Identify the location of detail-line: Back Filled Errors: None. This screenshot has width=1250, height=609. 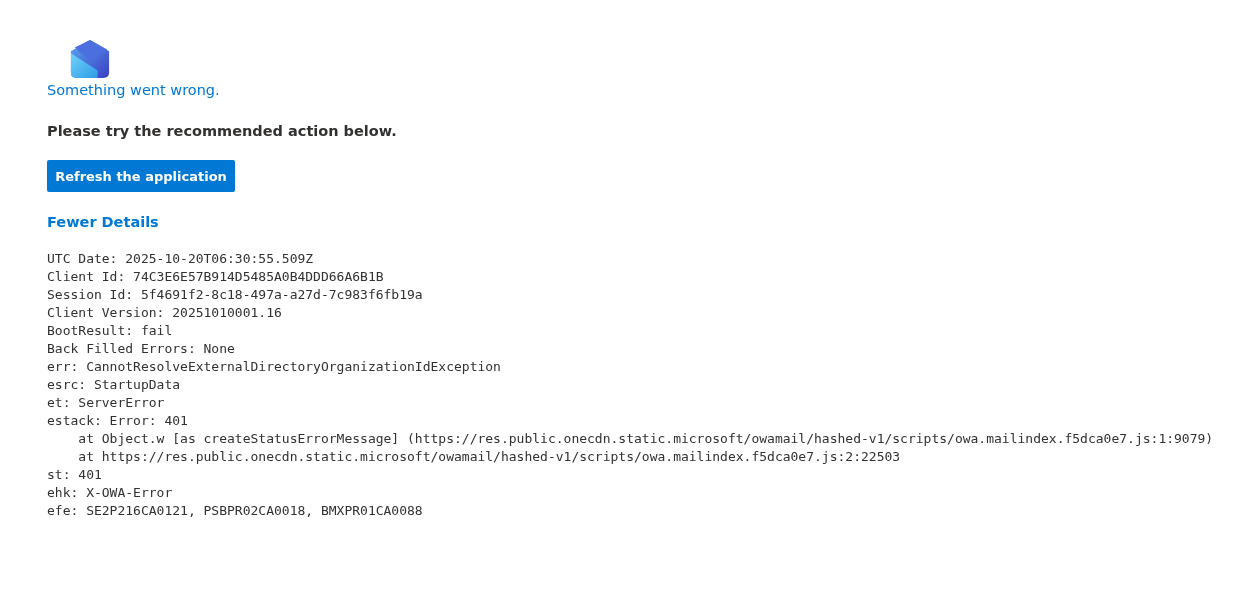
(141, 349).